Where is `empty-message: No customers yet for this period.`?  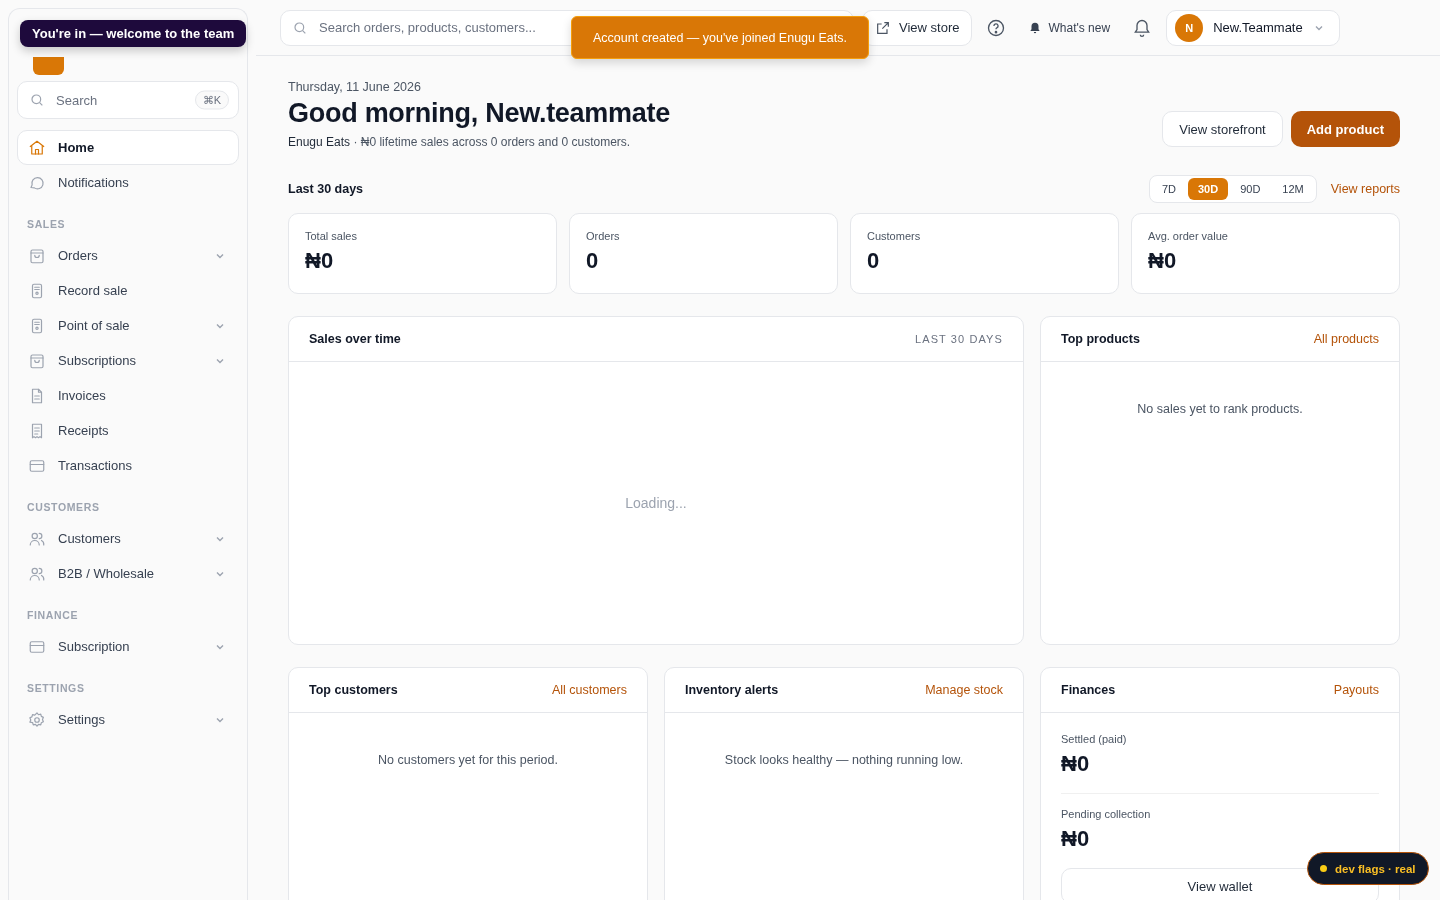
empty-message: No customers yet for this period. is located at coordinates (468, 760).